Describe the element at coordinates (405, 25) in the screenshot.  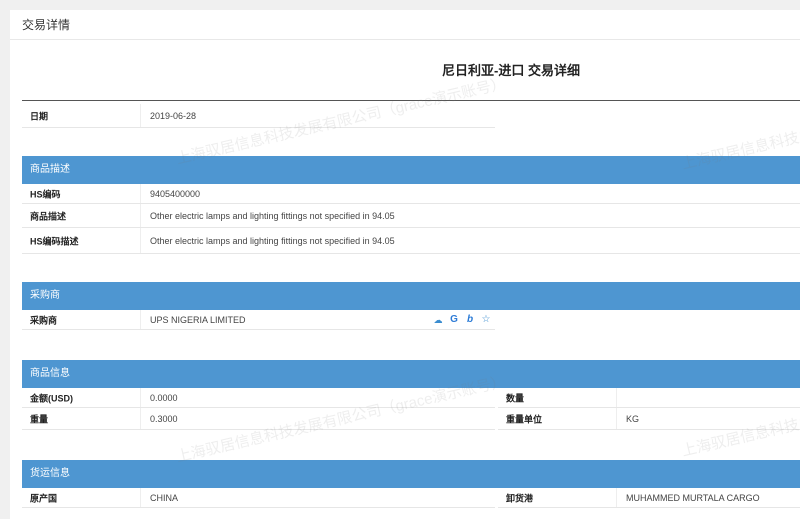
I see `panel-title: 交易详情` at that location.